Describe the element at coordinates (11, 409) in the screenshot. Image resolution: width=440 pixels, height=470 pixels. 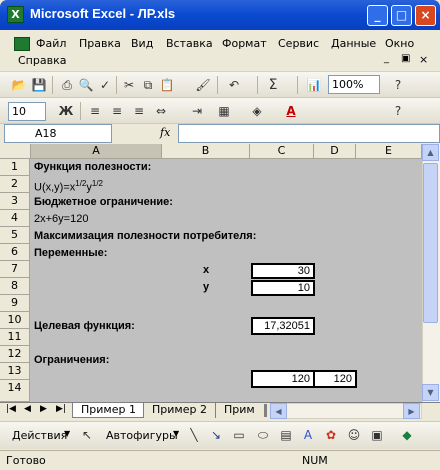
I see `first-sheet-icon: |◀` at that location.